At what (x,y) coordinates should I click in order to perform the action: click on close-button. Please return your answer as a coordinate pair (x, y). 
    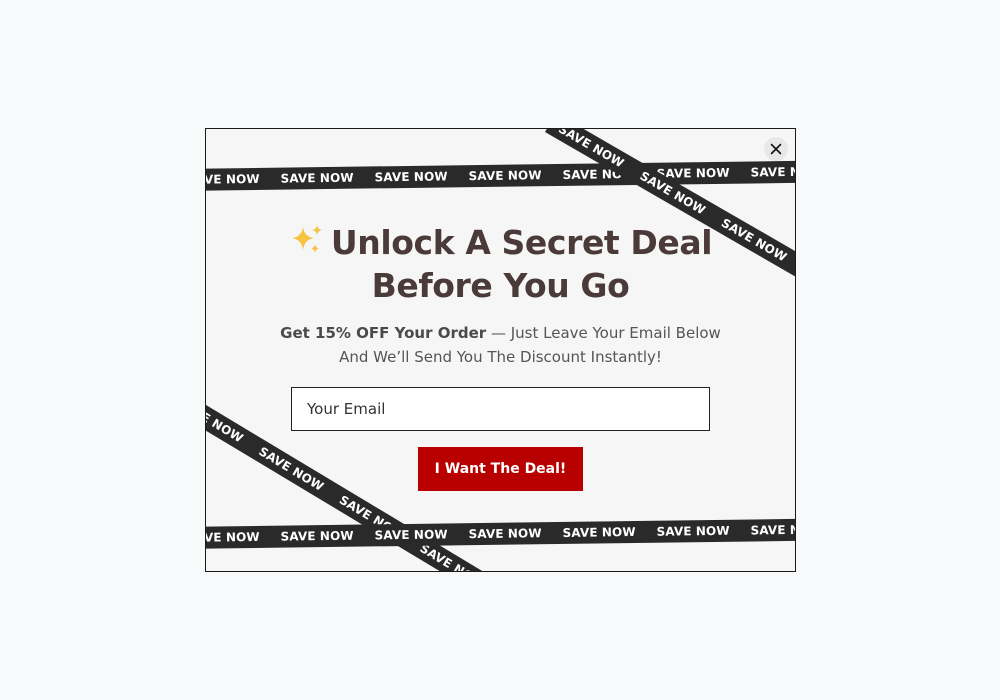
    Looking at the image, I should click on (776, 149).